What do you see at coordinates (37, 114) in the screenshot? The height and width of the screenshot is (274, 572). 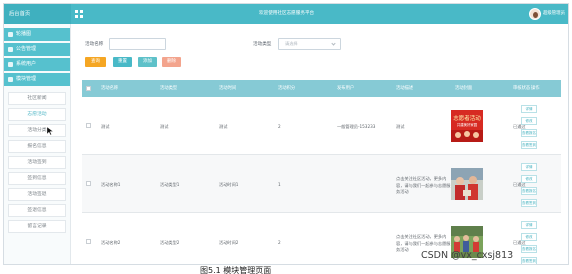 I see `sidebar-item-volunteer-activity: 志愿活动` at bounding box center [37, 114].